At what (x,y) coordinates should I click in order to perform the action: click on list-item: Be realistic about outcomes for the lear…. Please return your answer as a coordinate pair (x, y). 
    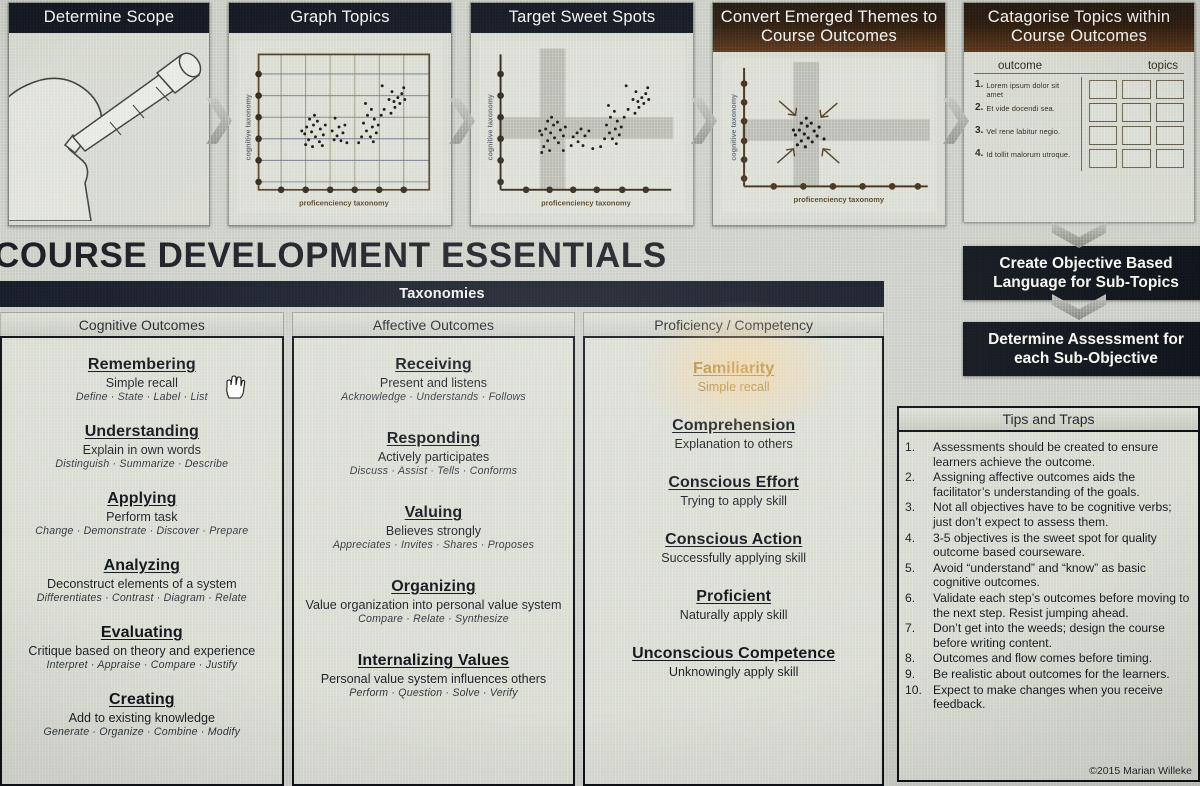
    Looking at the image, I should click on (1037, 673).